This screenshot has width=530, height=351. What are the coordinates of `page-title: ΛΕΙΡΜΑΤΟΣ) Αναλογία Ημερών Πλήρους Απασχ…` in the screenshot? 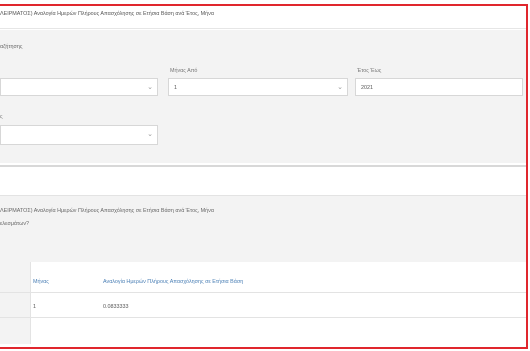 It's located at (107, 14).